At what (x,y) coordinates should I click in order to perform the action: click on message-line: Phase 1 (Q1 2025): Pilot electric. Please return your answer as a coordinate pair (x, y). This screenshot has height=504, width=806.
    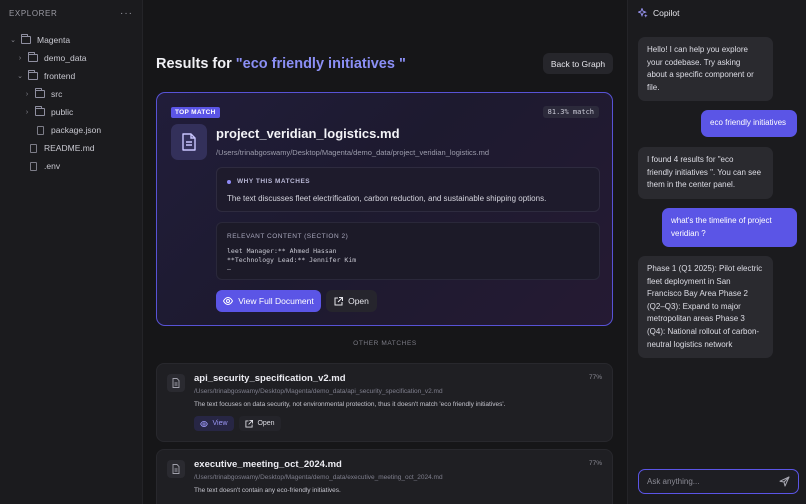
    Looking at the image, I should click on (705, 268).